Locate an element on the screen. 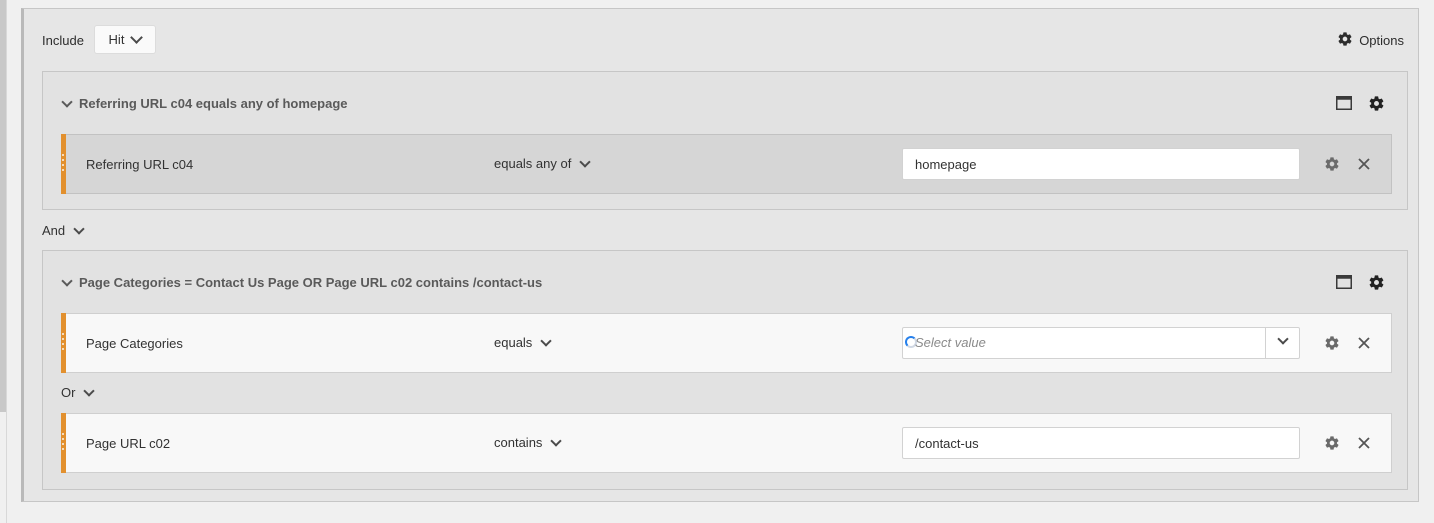 Image resolution: width=1434 pixels, height=523 pixels. operator-label: equals is located at coordinates (513, 342).